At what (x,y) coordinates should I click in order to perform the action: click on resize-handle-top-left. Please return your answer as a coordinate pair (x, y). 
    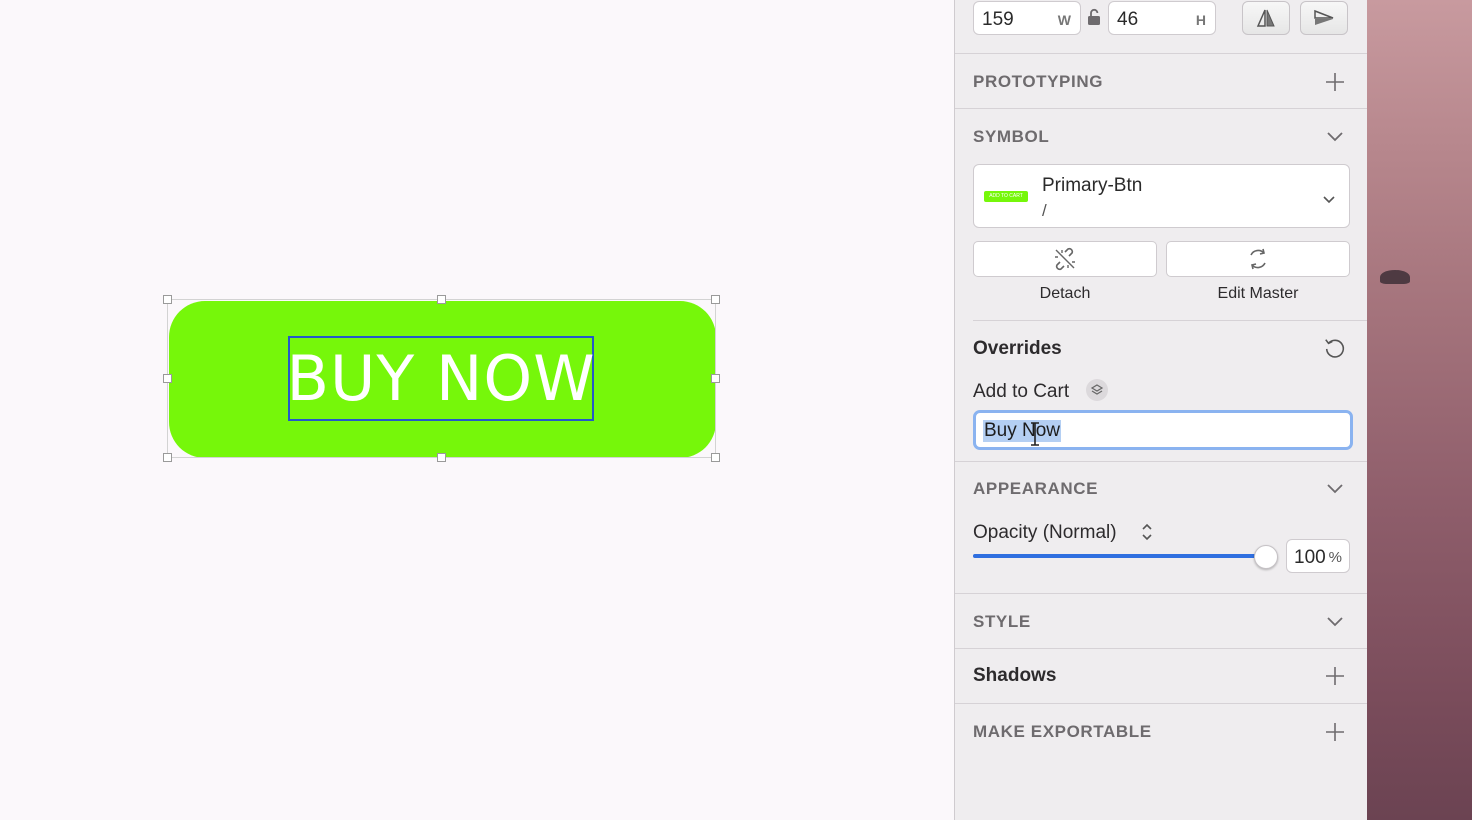
    Looking at the image, I should click on (167, 299).